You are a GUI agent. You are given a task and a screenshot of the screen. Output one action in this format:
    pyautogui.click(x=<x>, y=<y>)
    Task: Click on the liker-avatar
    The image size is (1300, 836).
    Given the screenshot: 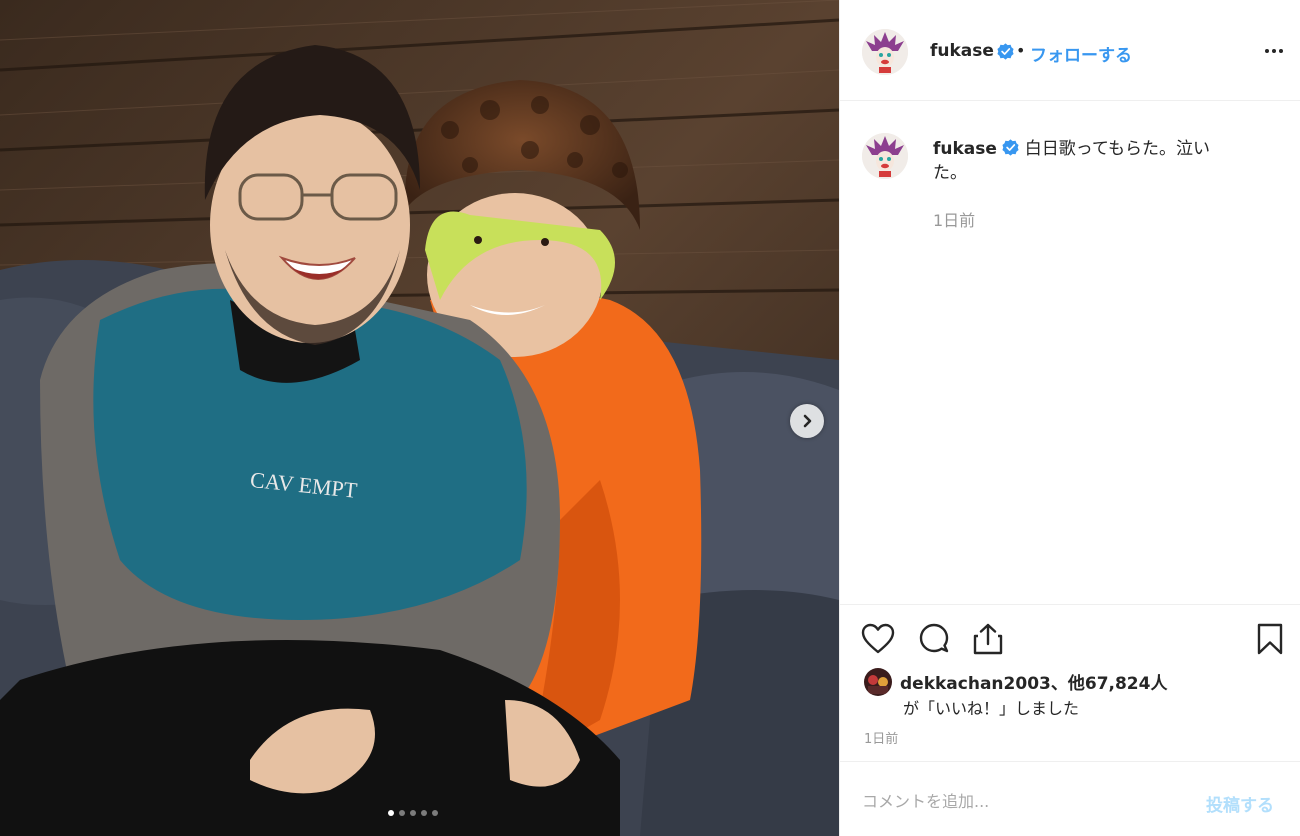 What is the action you would take?
    pyautogui.click(x=878, y=682)
    